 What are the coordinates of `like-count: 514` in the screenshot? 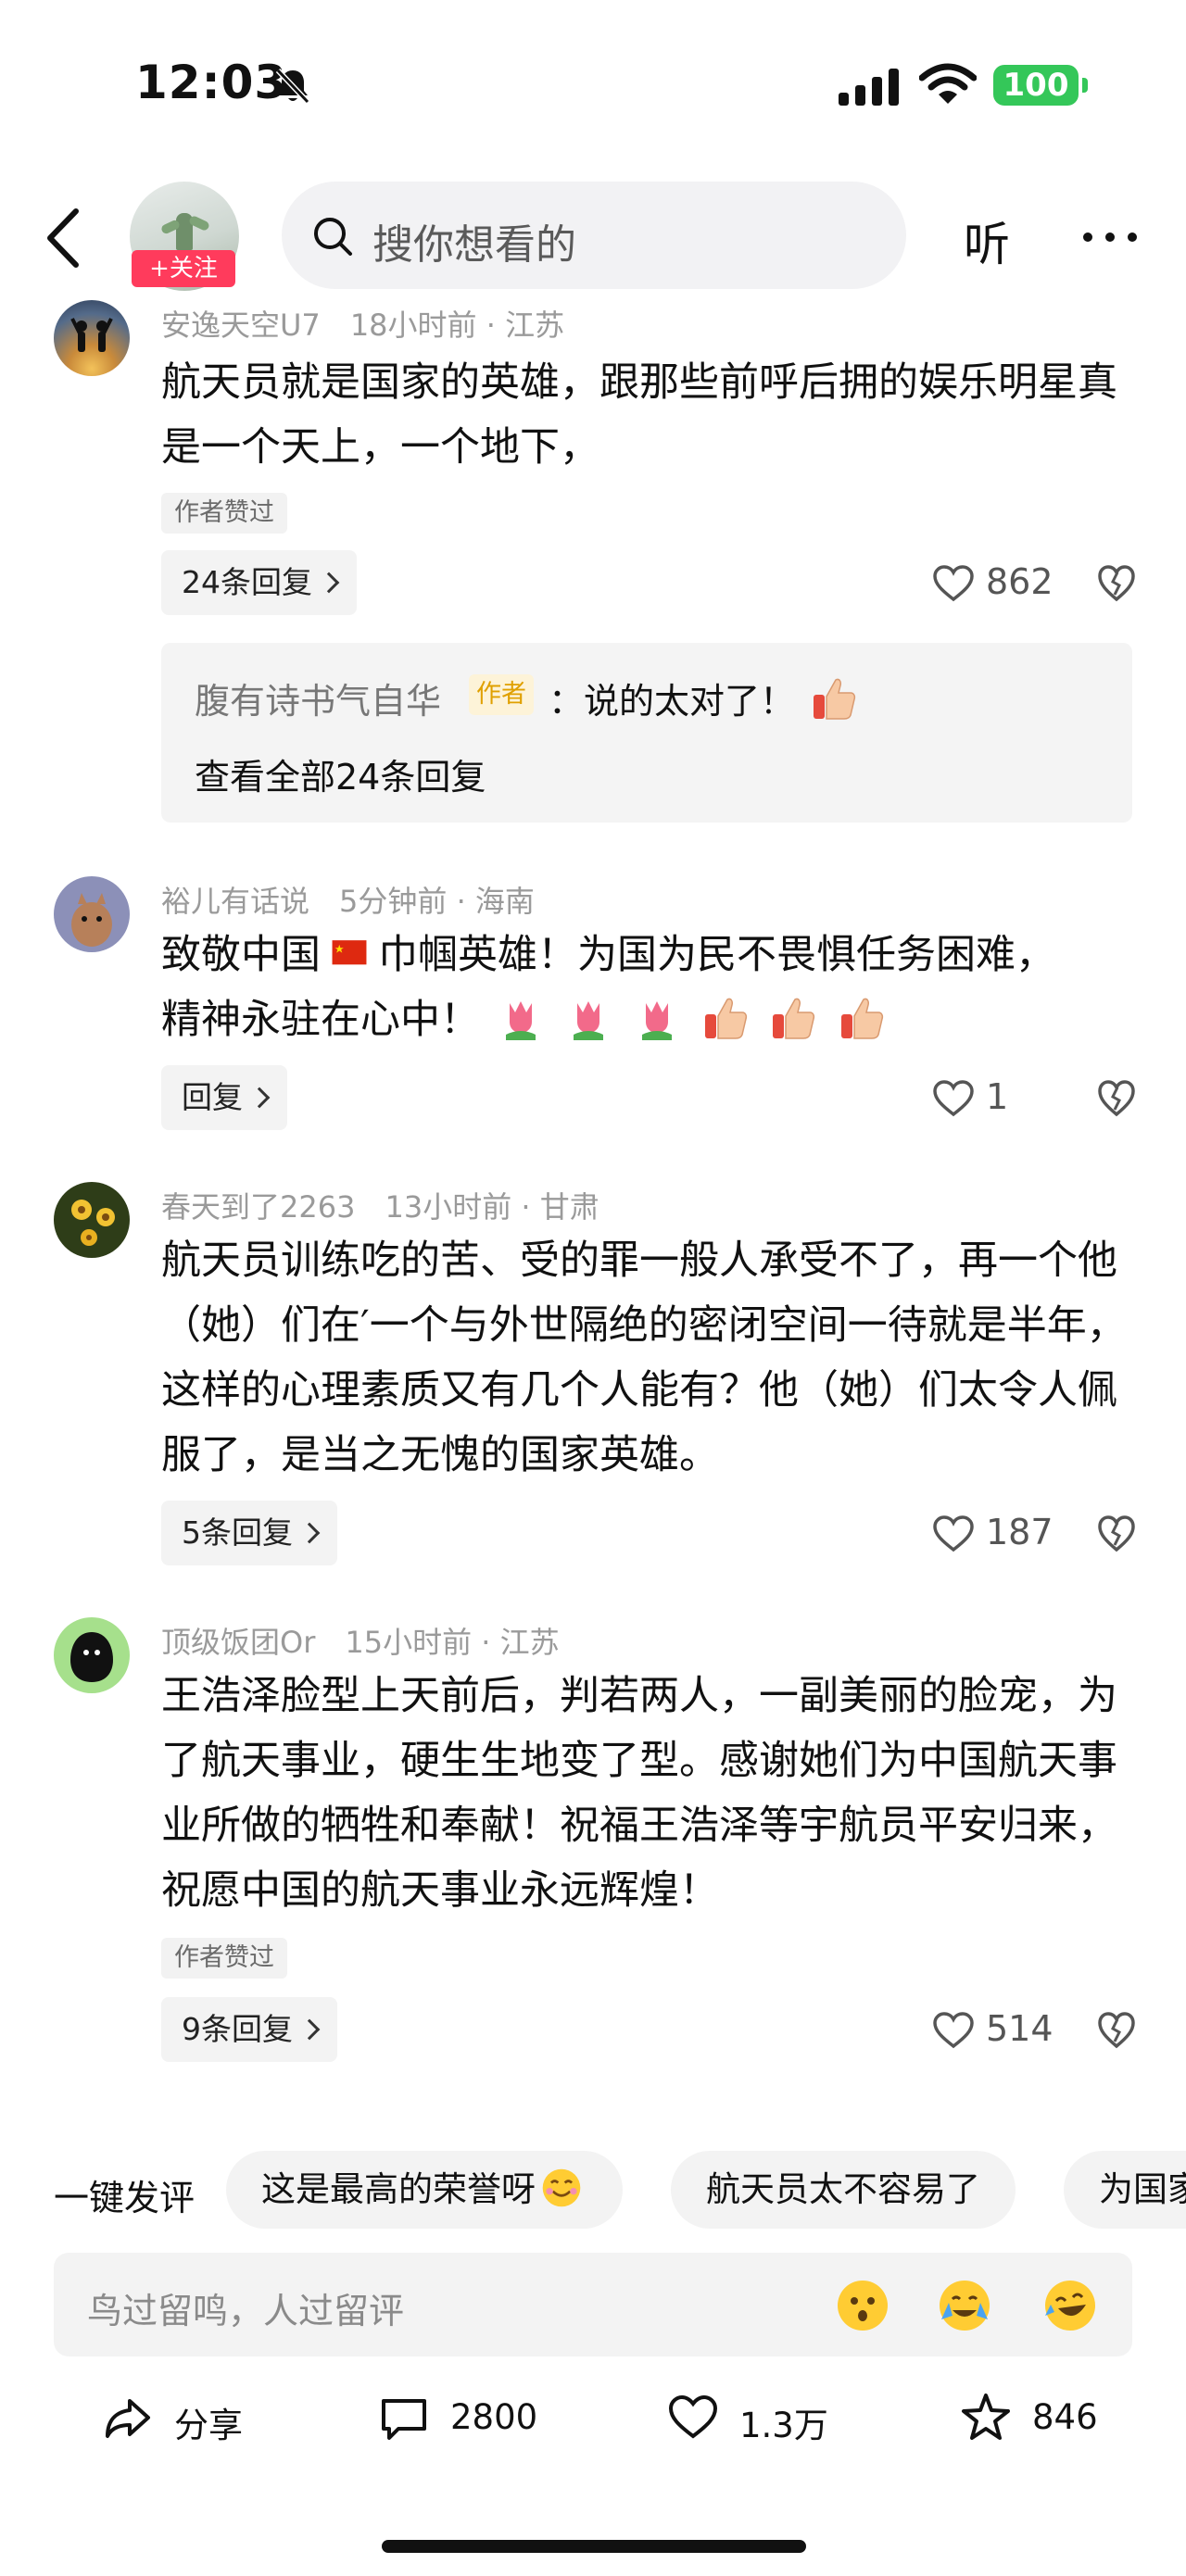 It's located at (1020, 2028).